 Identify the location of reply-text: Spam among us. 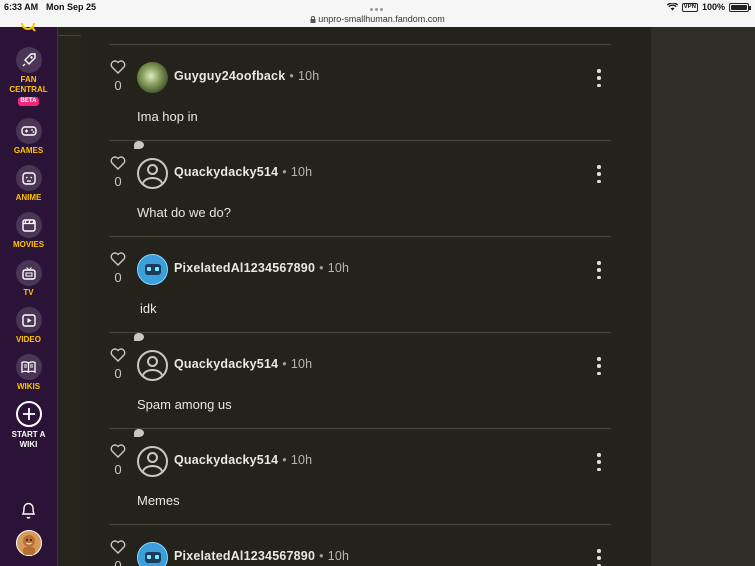
(184, 404).